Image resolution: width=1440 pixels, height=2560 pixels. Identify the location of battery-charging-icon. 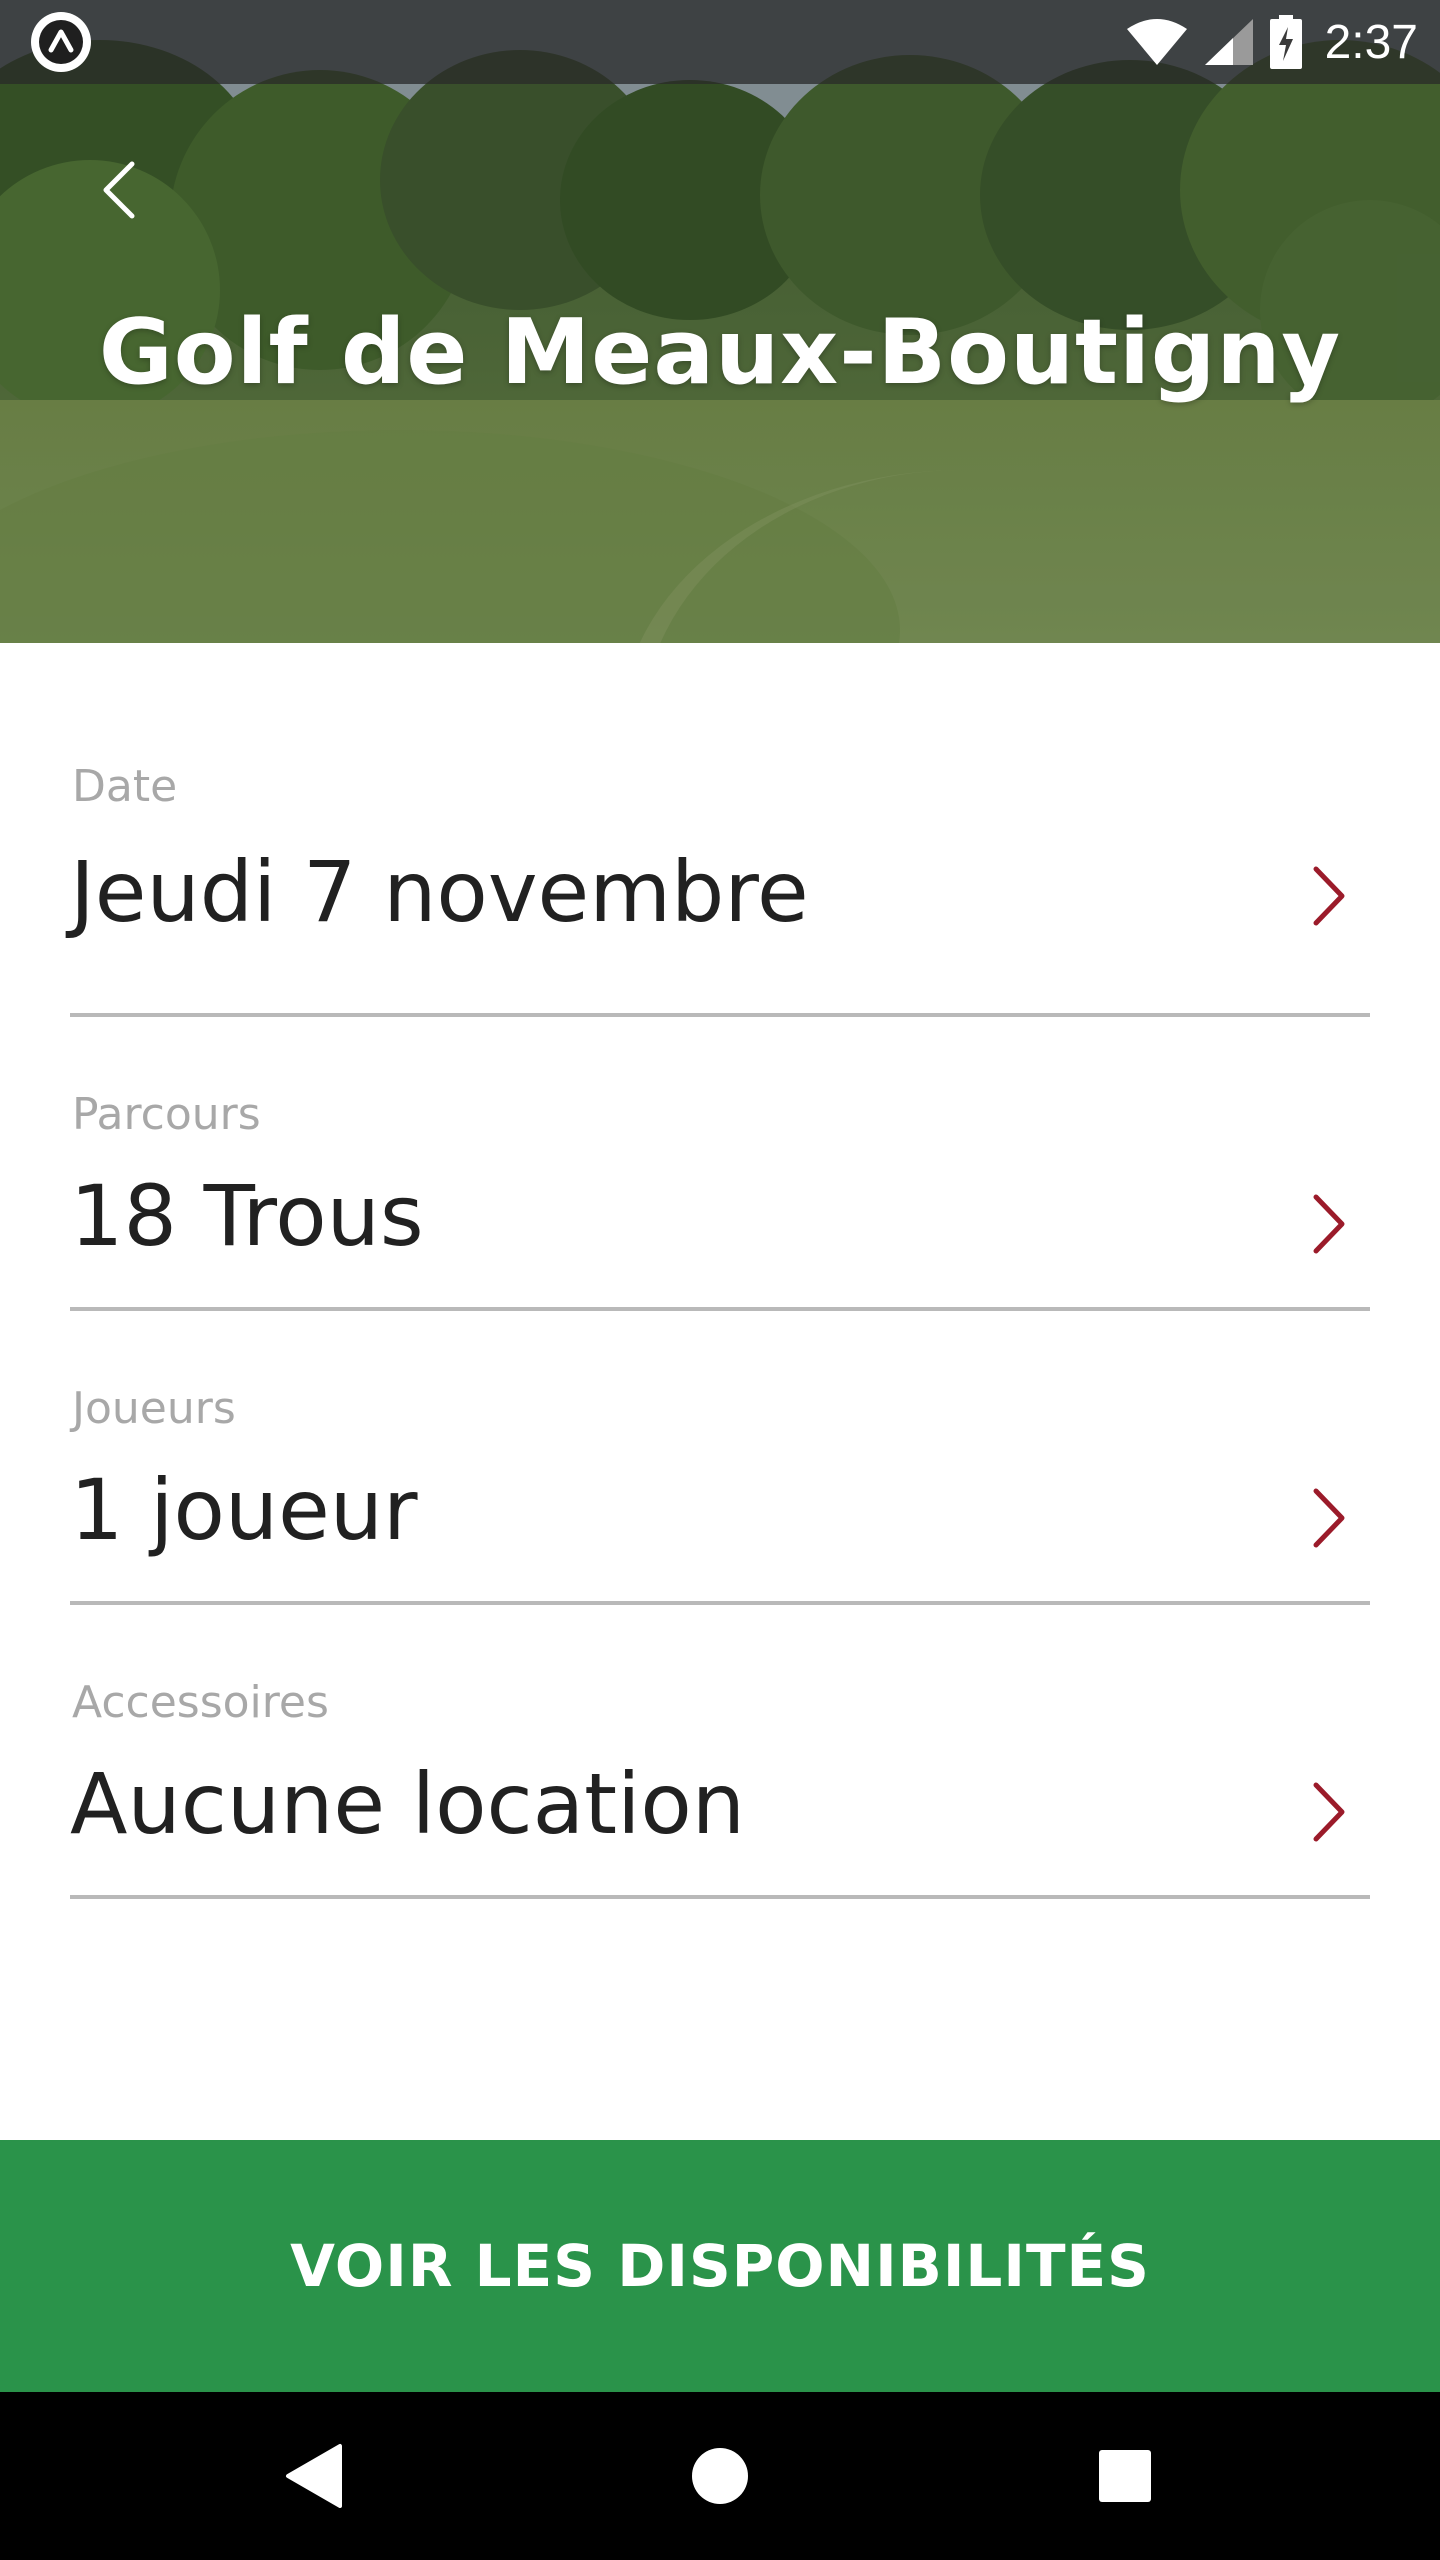
(1285, 42).